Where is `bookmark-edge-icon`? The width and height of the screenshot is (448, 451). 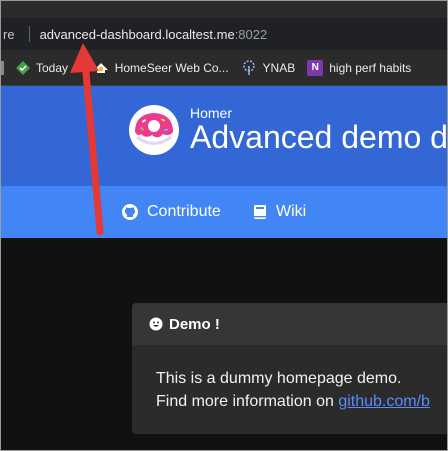 bookmark-edge-icon is located at coordinates (2, 67).